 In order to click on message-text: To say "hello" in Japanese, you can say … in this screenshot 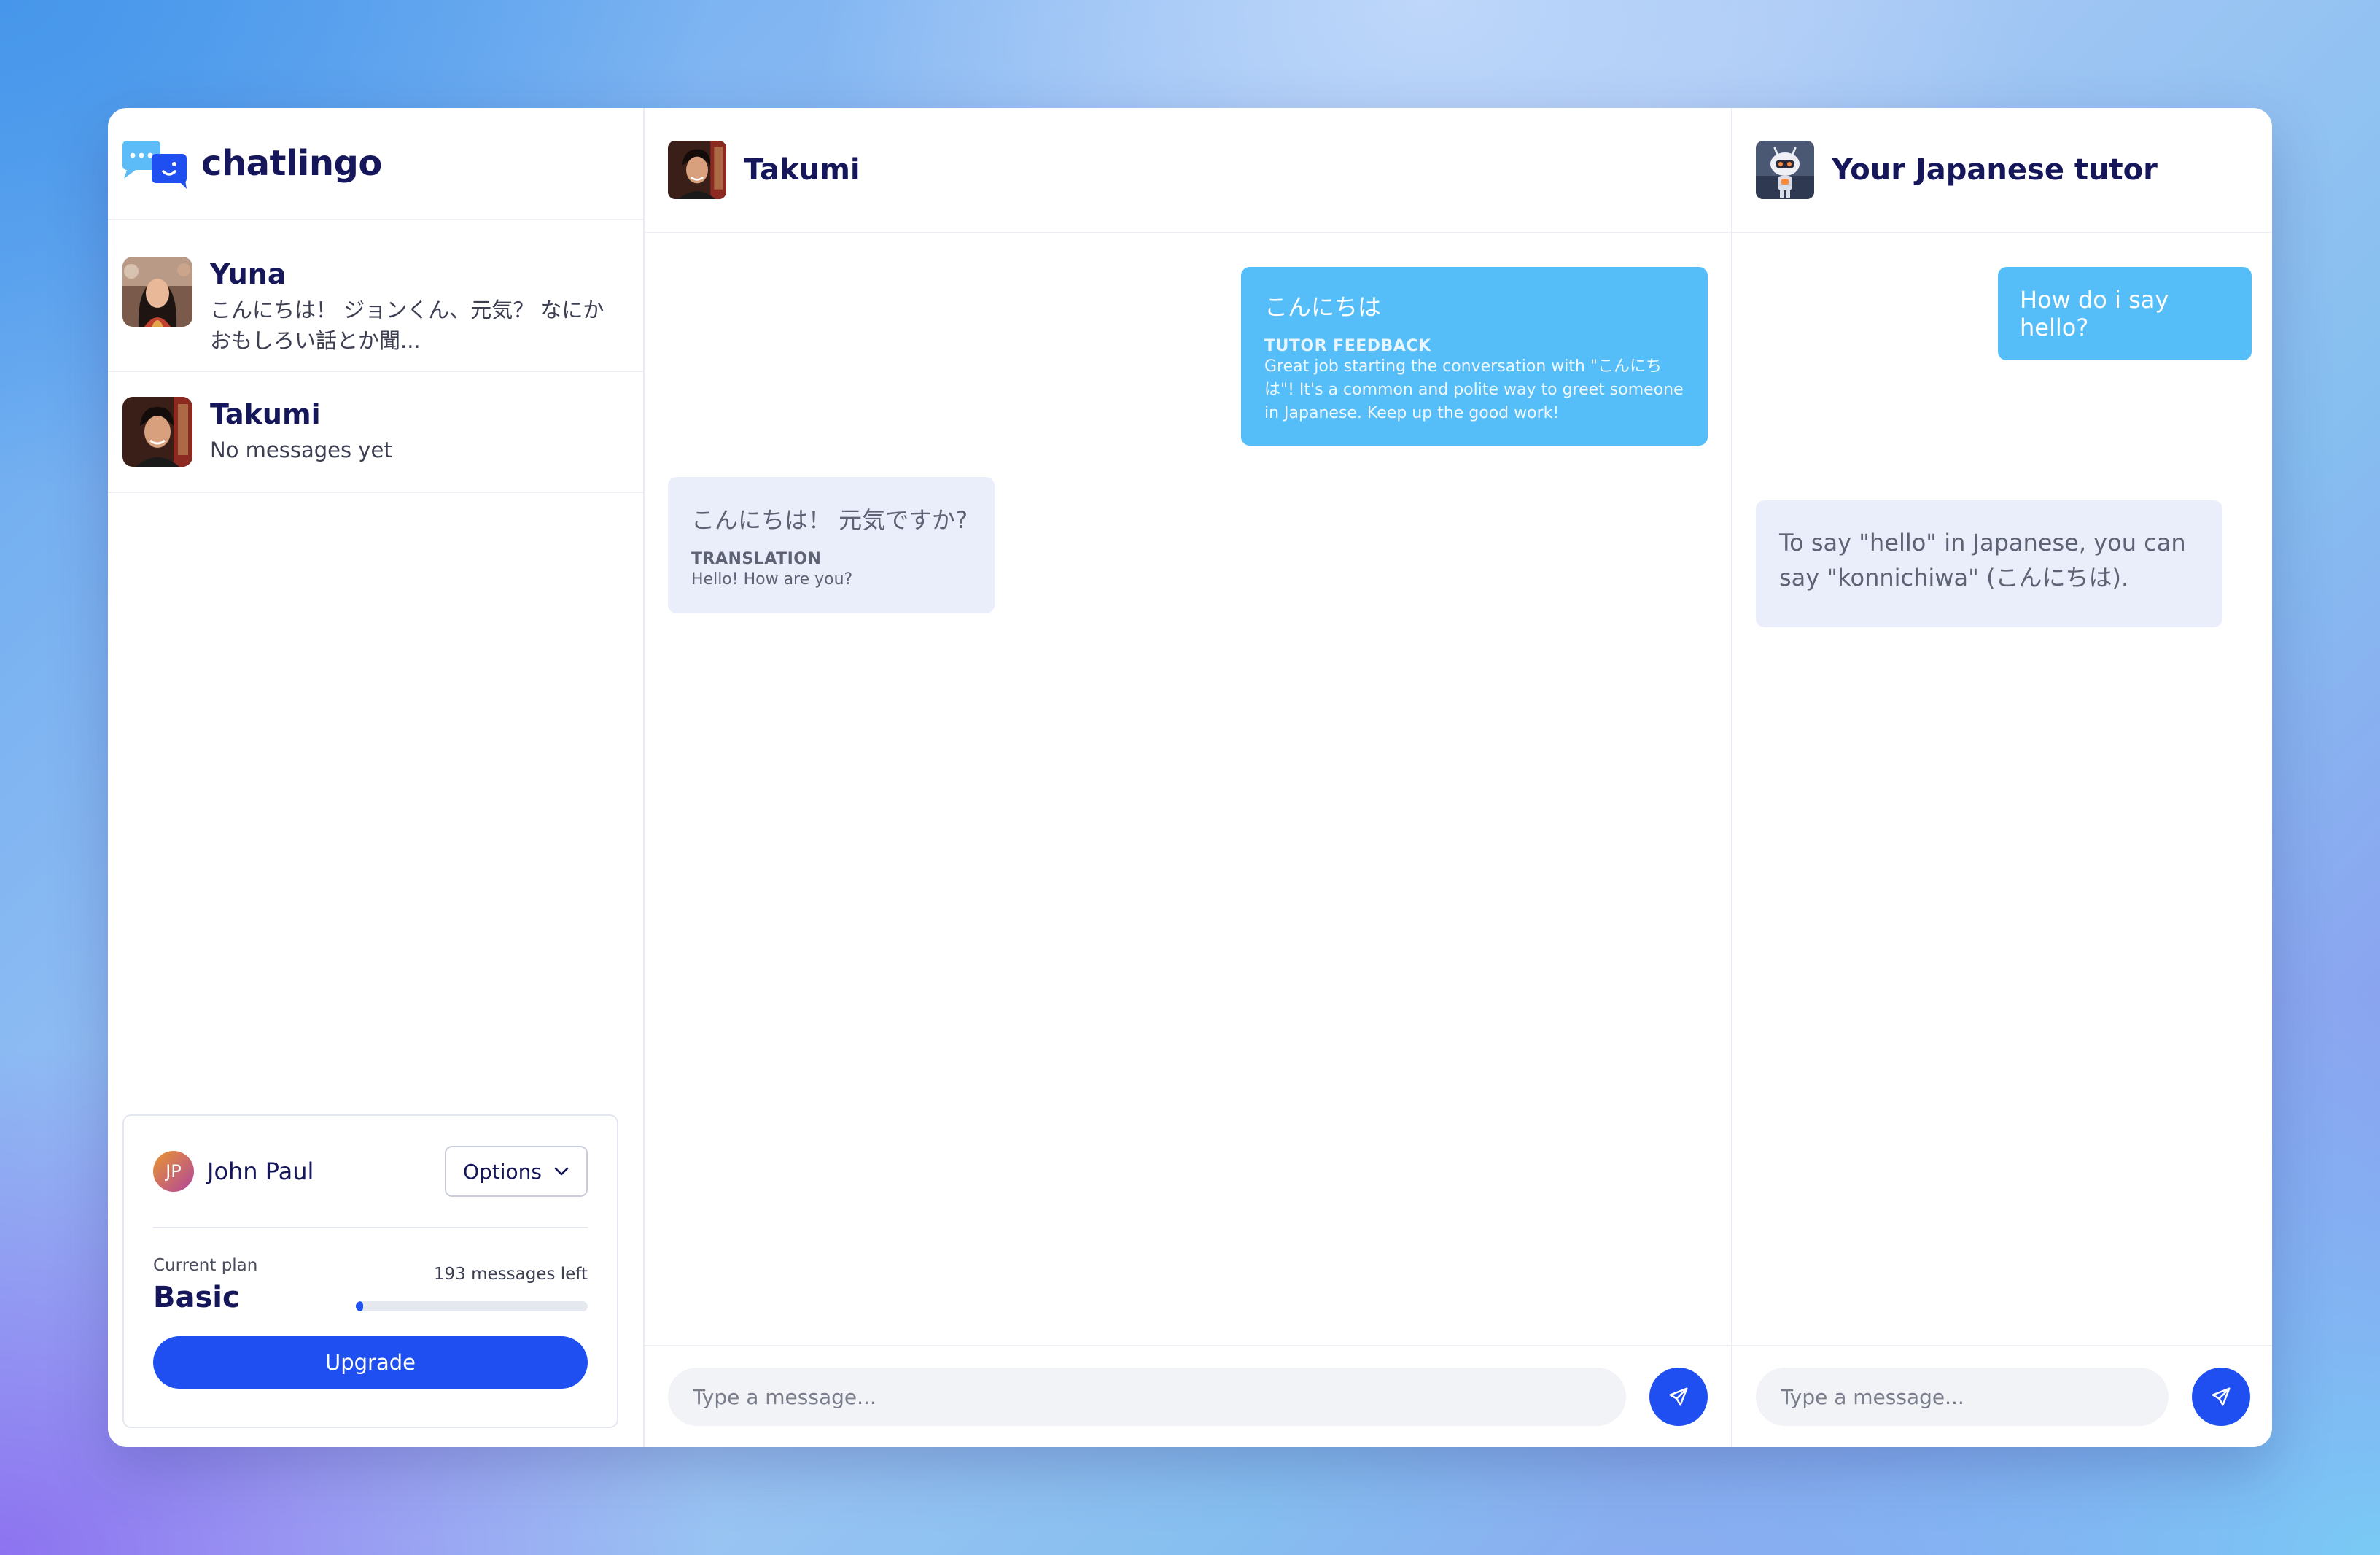, I will do `click(1982, 560)`.